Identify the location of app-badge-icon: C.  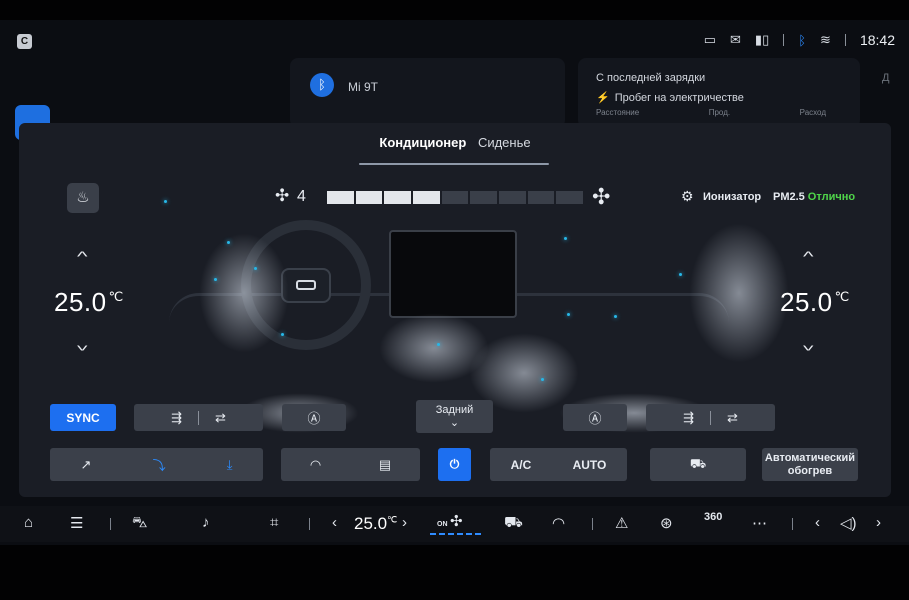
(24, 41).